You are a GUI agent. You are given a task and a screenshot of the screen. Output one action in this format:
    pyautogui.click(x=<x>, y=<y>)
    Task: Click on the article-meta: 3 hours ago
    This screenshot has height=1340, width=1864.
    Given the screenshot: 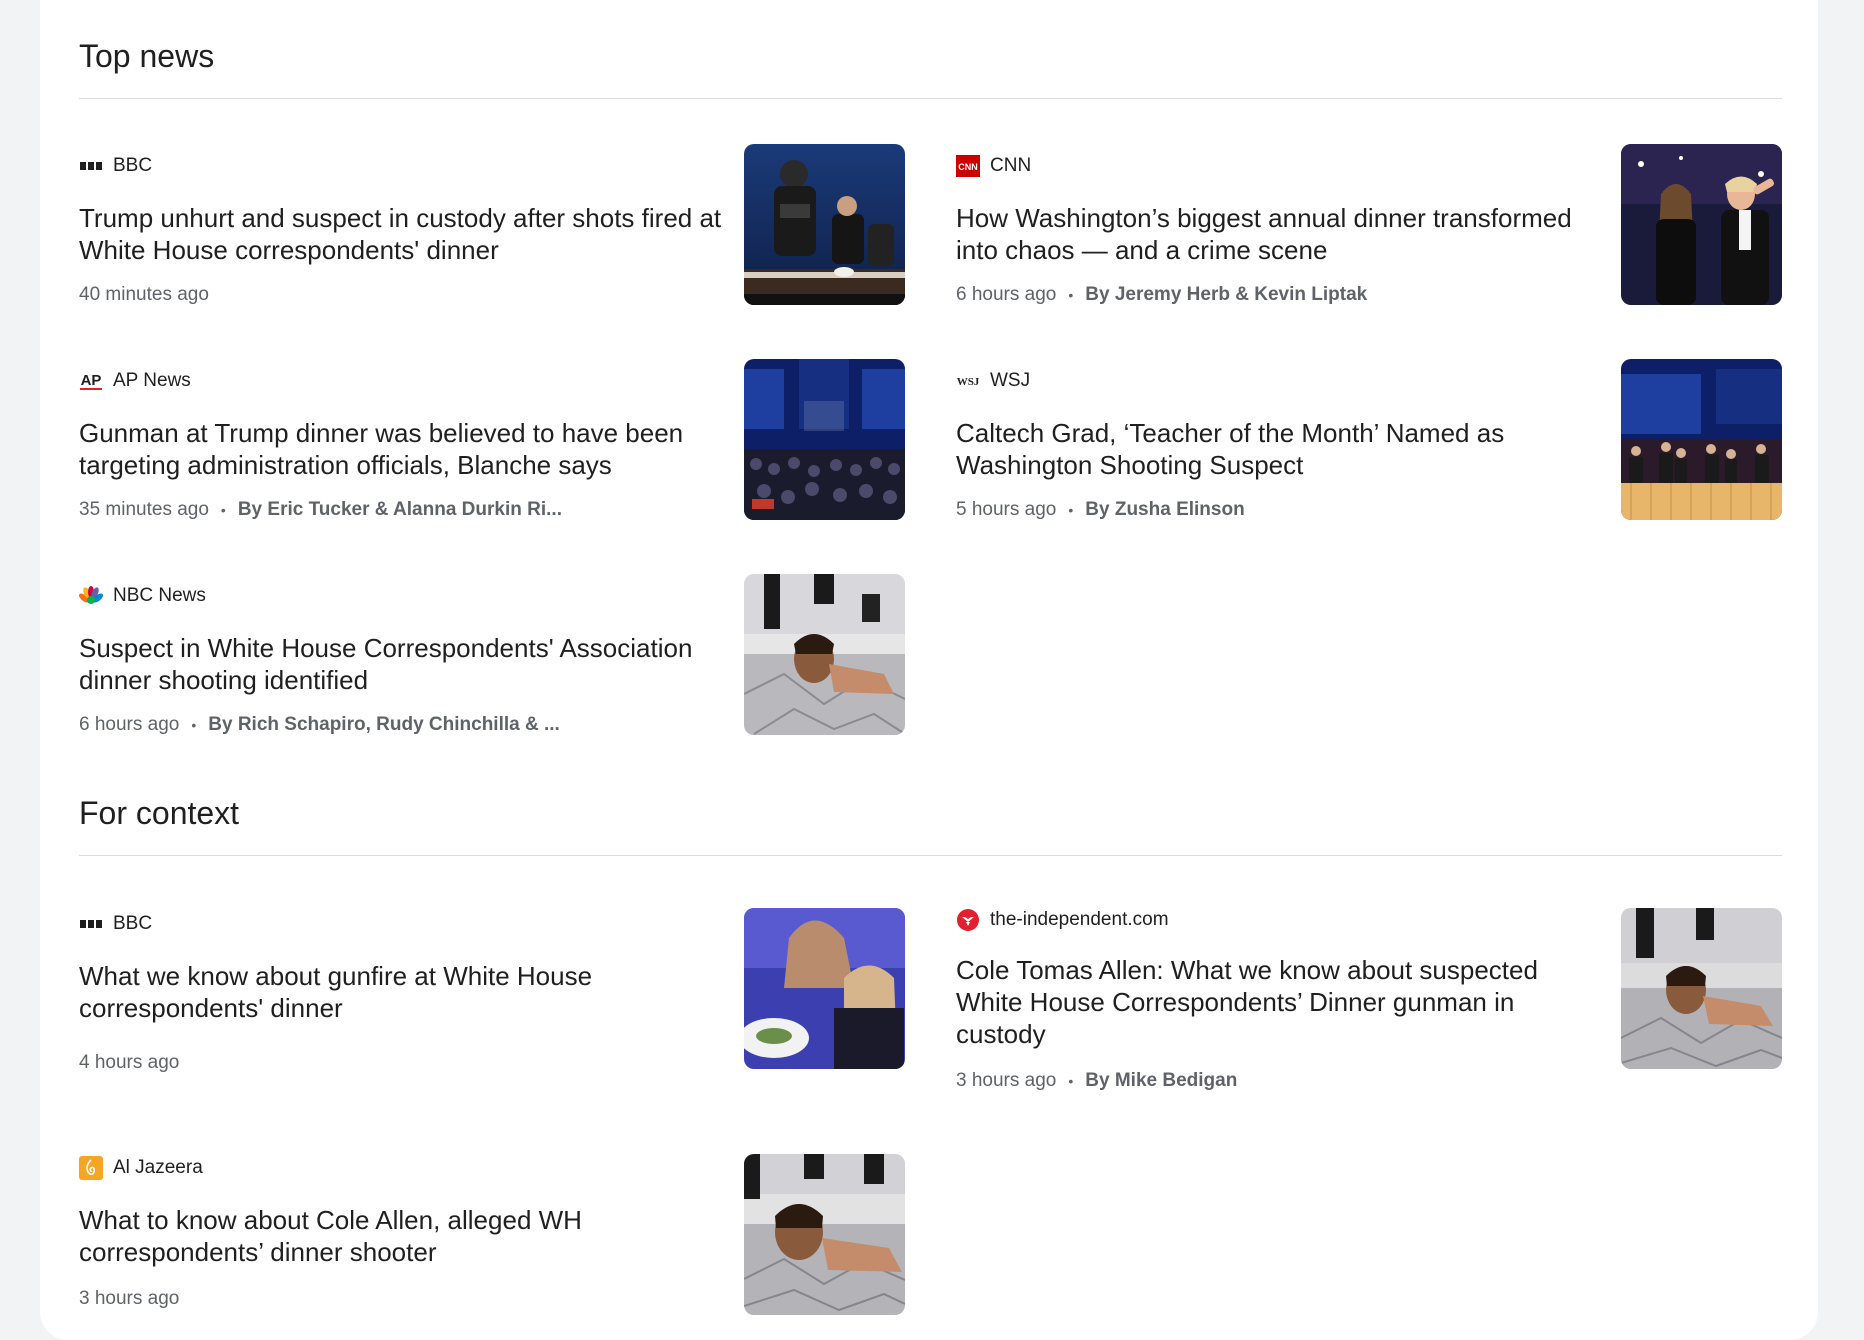 What is the action you would take?
    pyautogui.click(x=129, y=1299)
    